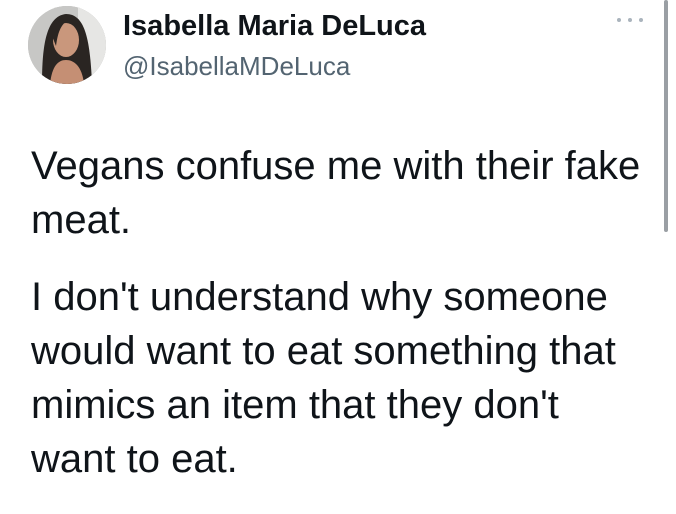  I want to click on more-options-icon, so click(630, 20).